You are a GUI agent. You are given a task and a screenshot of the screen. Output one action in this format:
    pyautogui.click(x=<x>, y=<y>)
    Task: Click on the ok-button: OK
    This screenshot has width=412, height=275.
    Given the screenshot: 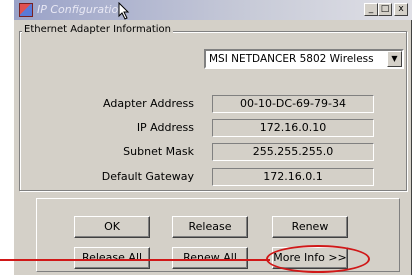 What is the action you would take?
    pyautogui.click(x=112, y=227)
    